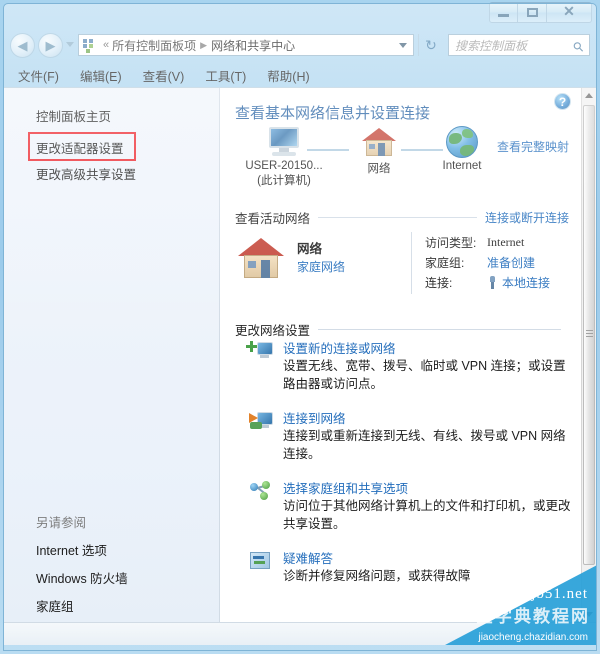 The image size is (600, 654). What do you see at coordinates (225, 75) in the screenshot?
I see `menu-item-tools: 工具(T)` at bounding box center [225, 75].